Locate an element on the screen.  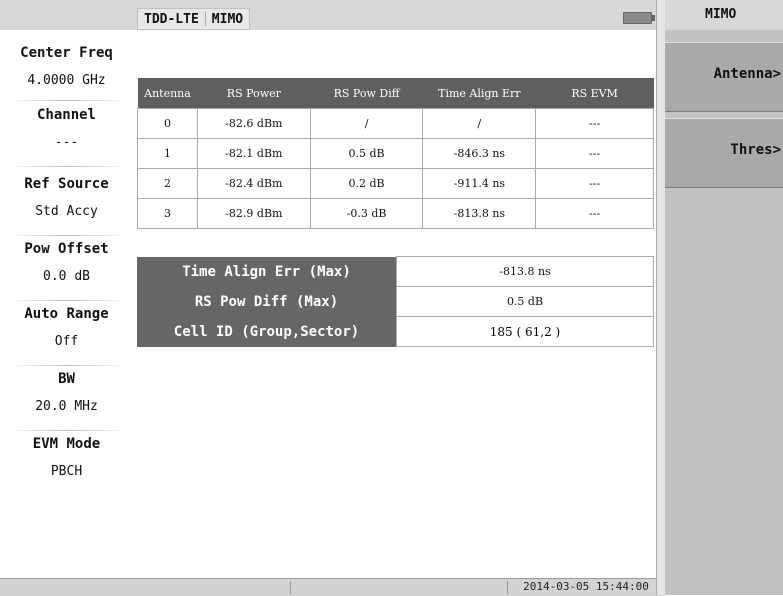
summary-row: Time Align Err (Max) -813.8 ns is located at coordinates (395, 271).